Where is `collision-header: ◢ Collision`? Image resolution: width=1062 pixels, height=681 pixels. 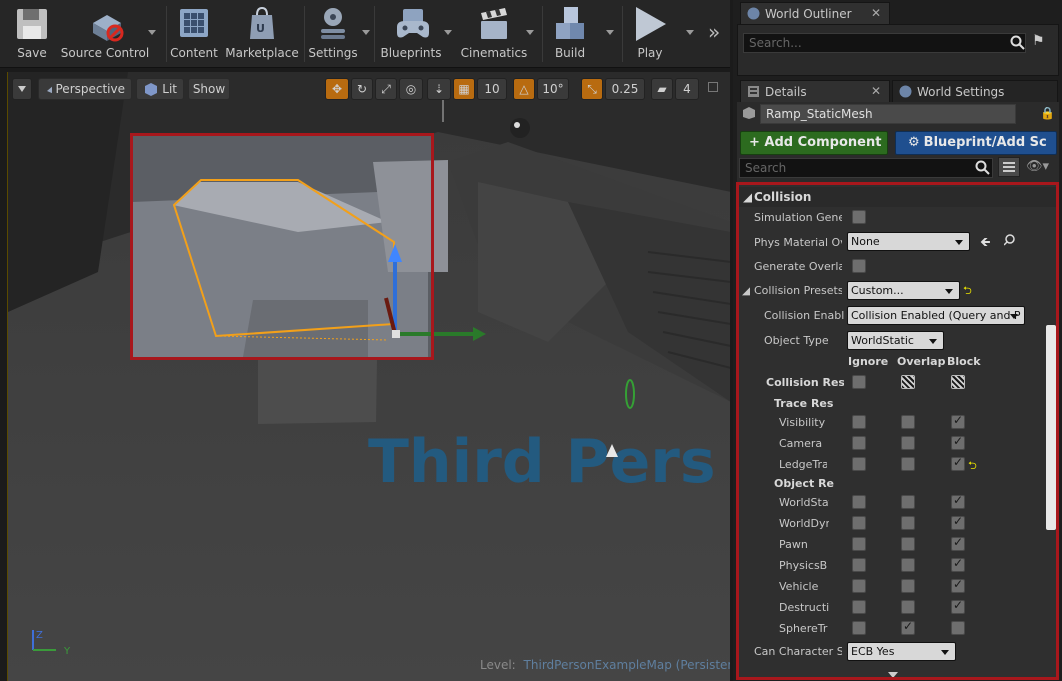
collision-header: ◢ Collision is located at coordinates (897, 197).